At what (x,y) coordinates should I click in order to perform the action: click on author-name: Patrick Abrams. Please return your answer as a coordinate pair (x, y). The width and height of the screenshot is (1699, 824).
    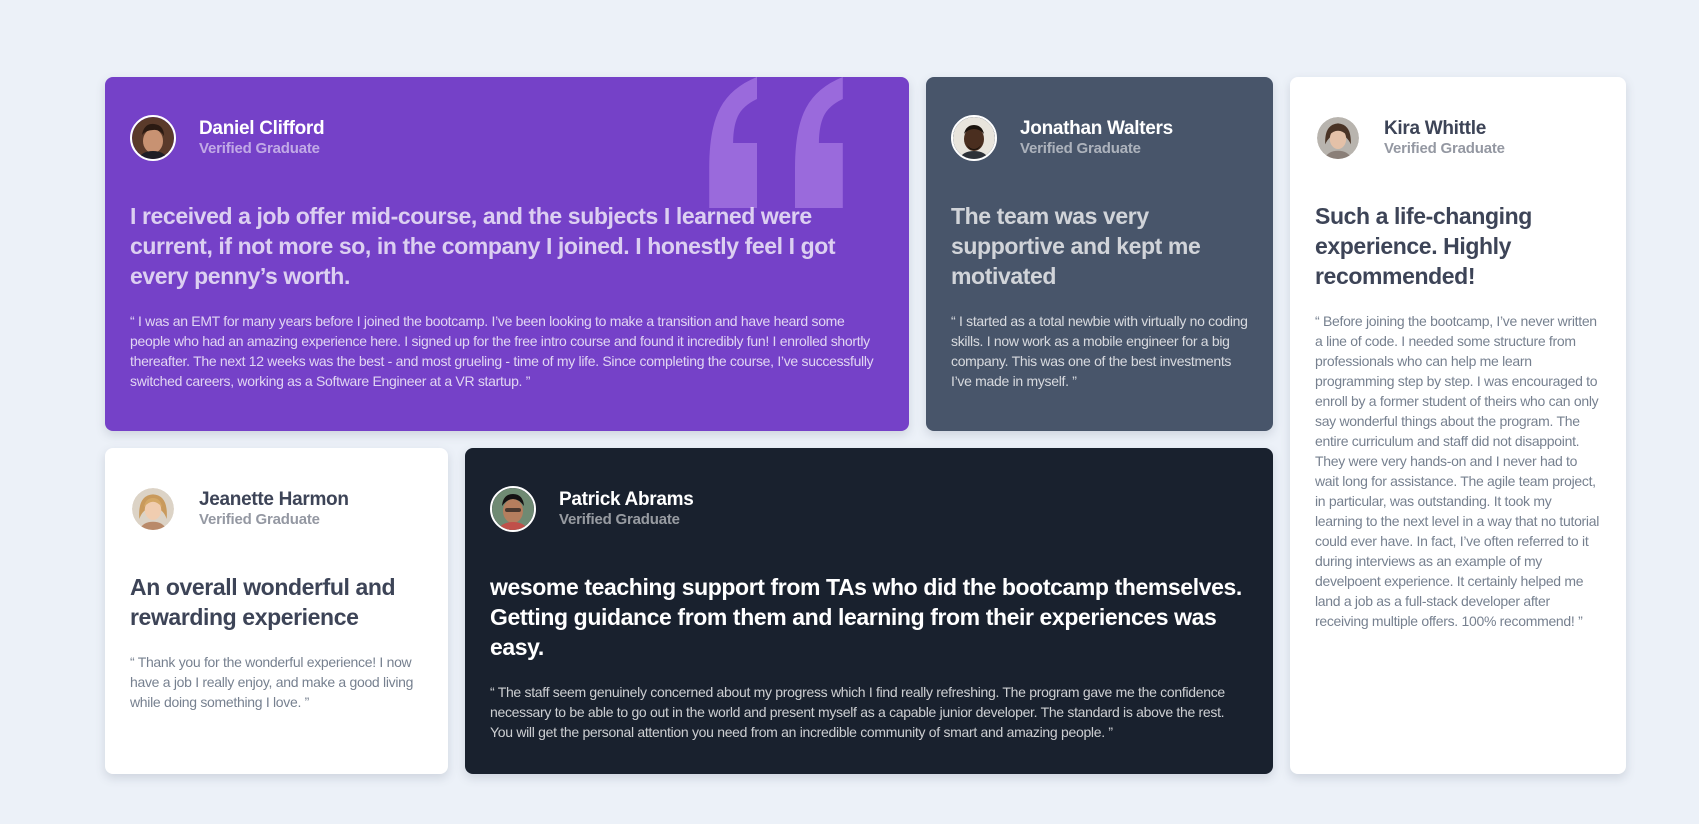
    Looking at the image, I should click on (626, 499).